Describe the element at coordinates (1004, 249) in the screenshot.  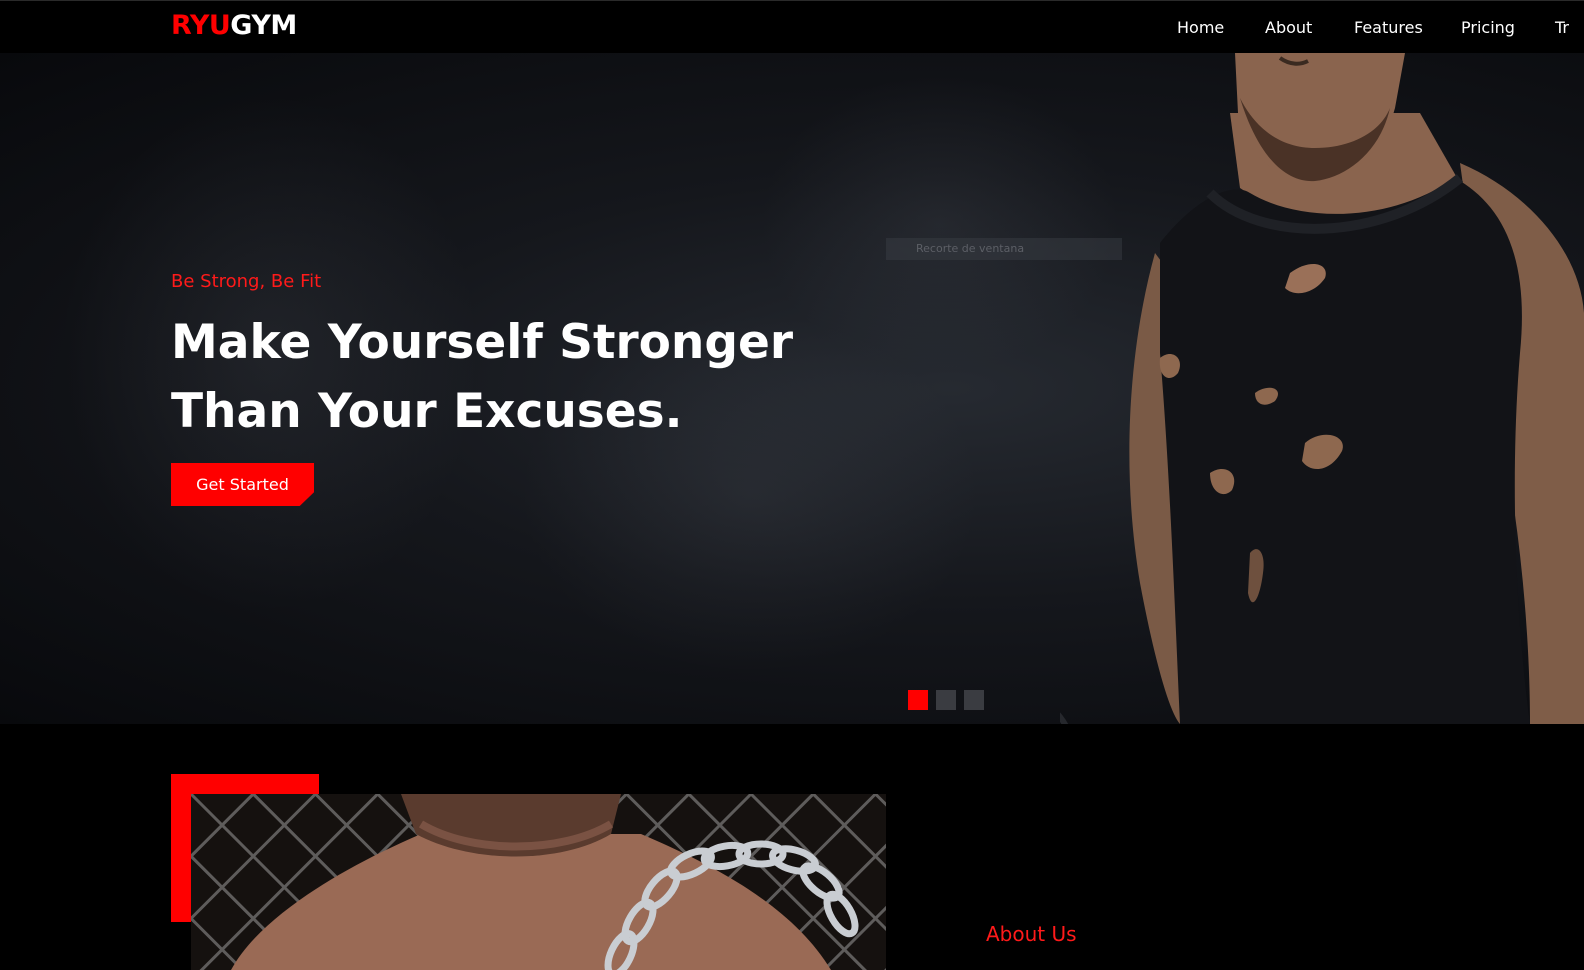
I see `window-clip-overlay: Recorte de ventana` at that location.